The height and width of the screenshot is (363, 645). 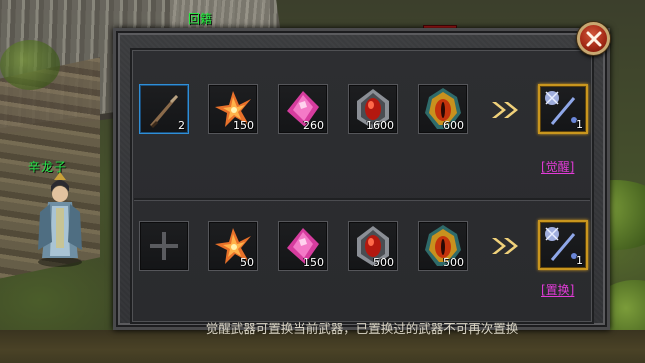 I want to click on material-slot-orange-crystal: 50, so click(x=233, y=246).